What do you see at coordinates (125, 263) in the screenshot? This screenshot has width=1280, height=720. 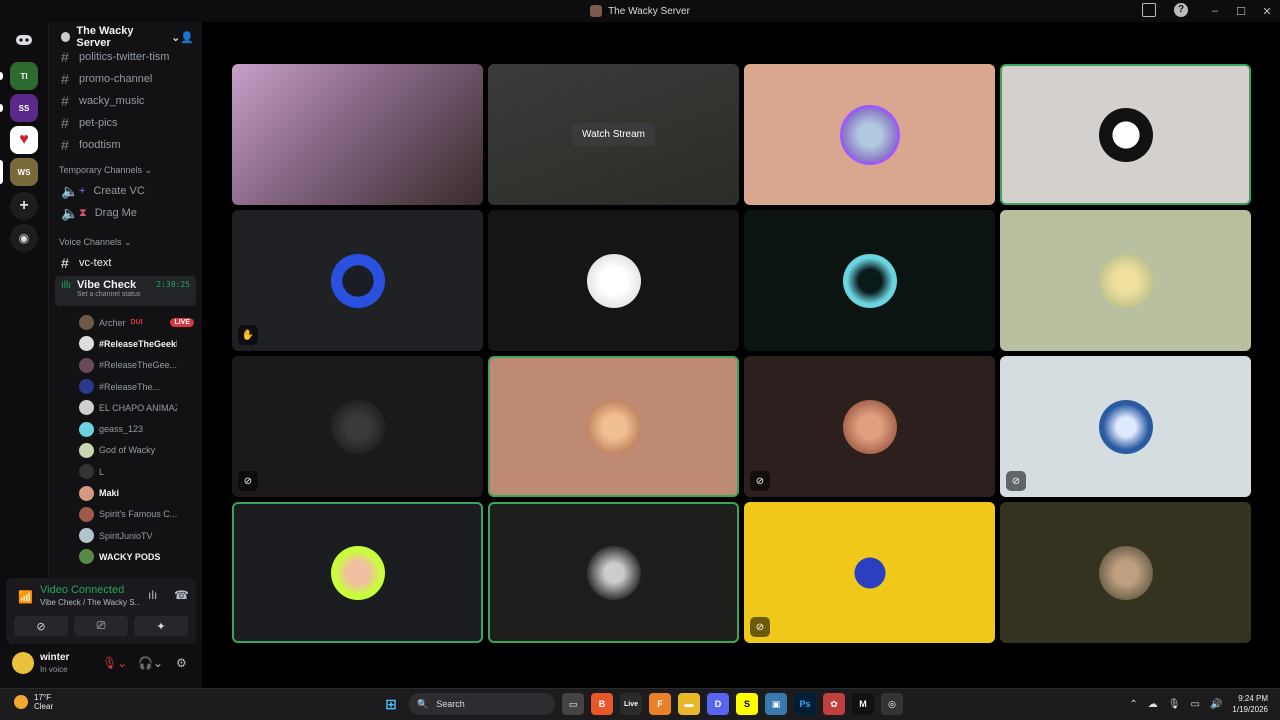 I see `channel-vc-text: # vc-text` at bounding box center [125, 263].